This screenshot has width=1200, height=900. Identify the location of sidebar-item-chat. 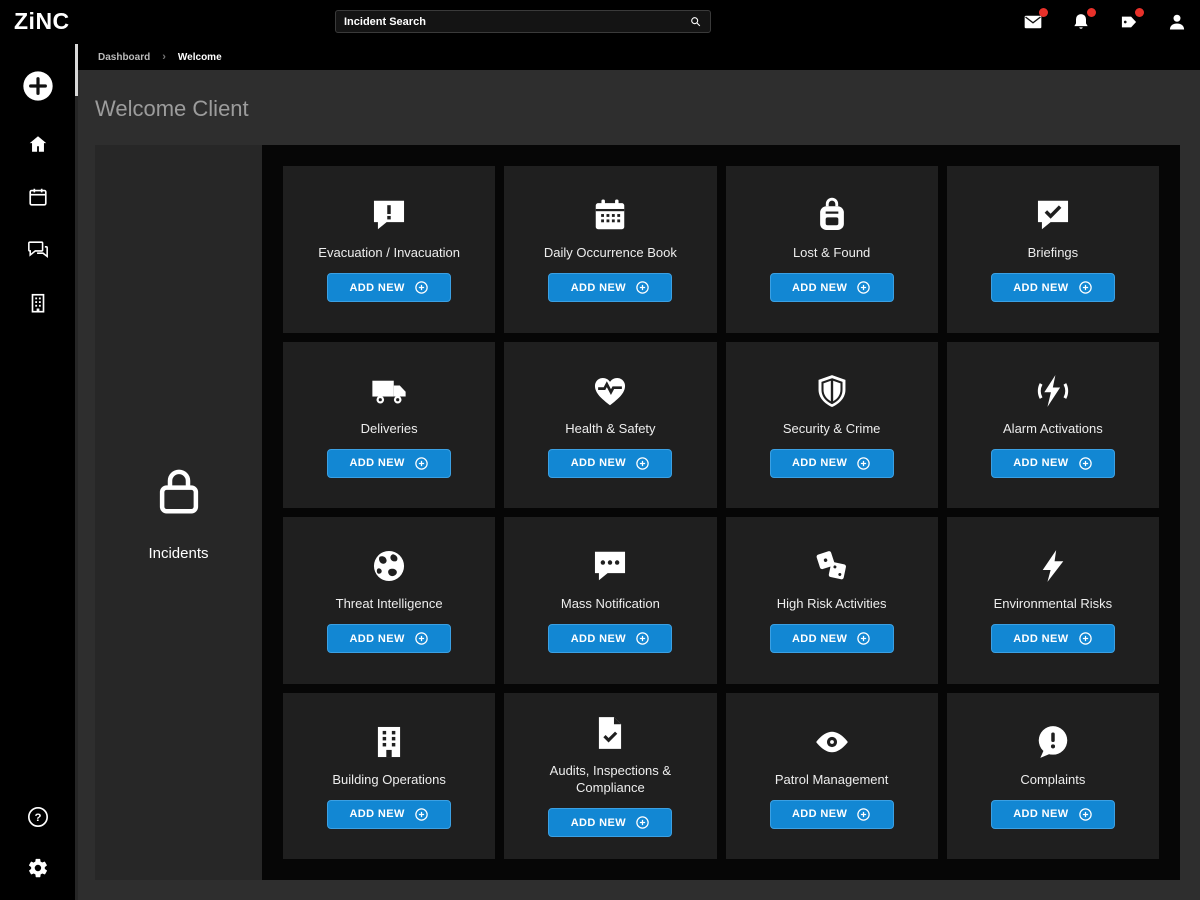
(38, 252).